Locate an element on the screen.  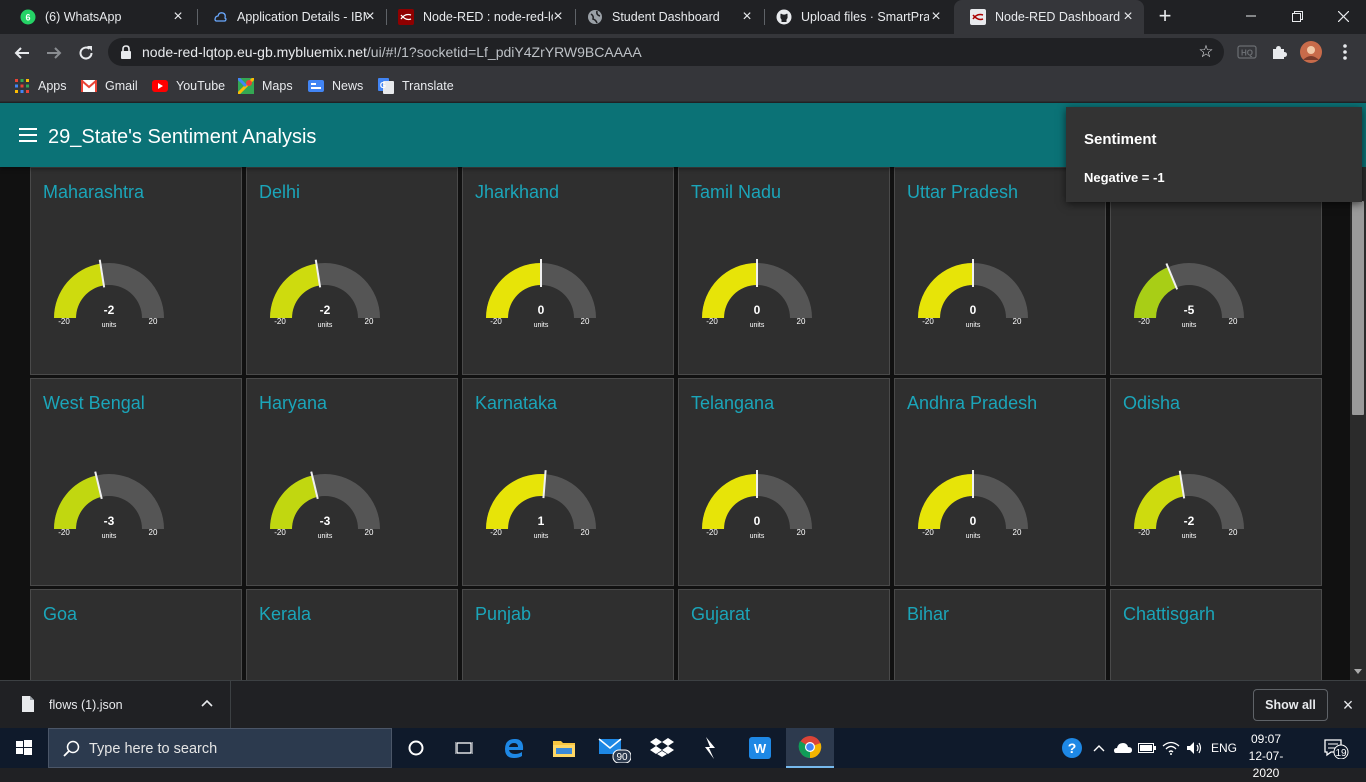
tab-label: Node-RED : node-red-lq is located at coordinates (488, 17).